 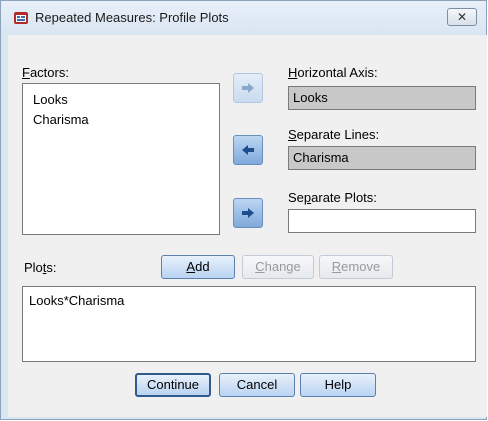 I want to click on separate-plots-field, so click(x=382, y=221).